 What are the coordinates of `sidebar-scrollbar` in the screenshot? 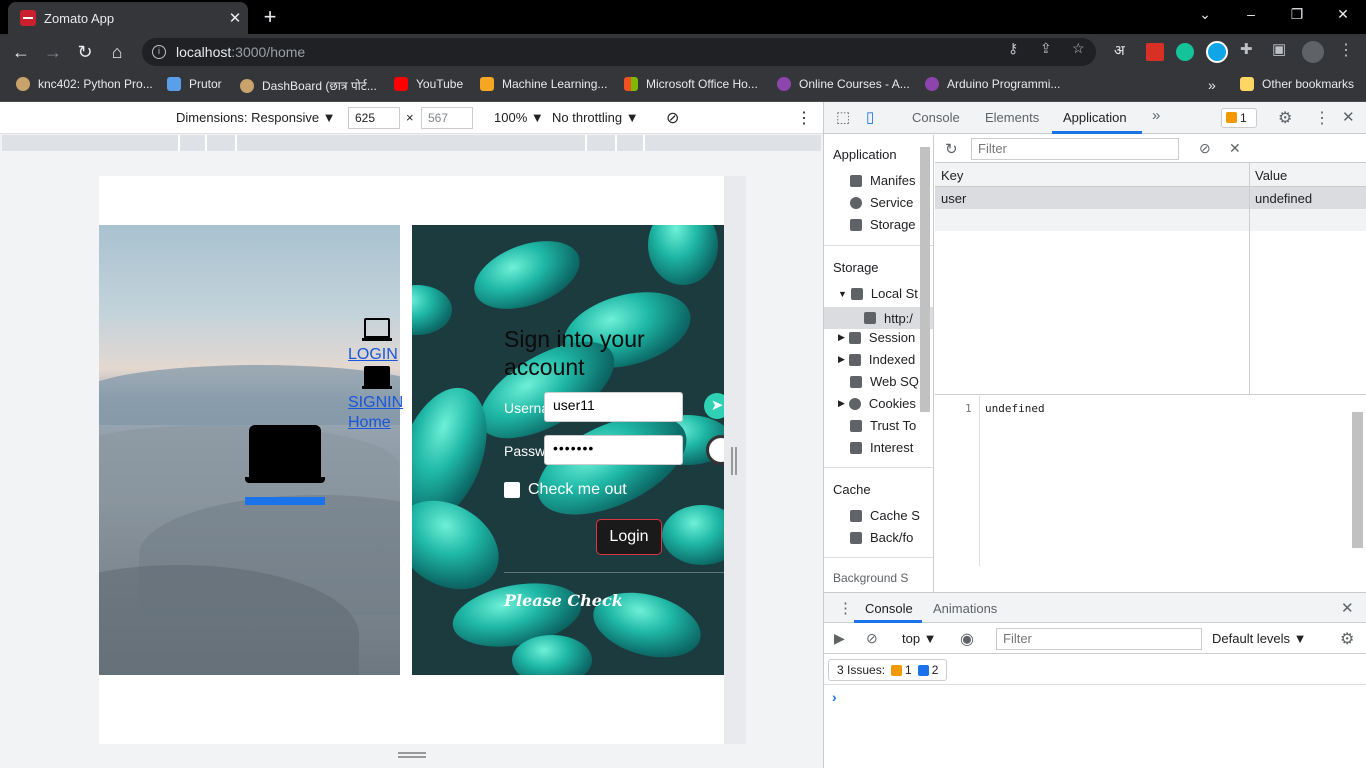 It's located at (925, 279).